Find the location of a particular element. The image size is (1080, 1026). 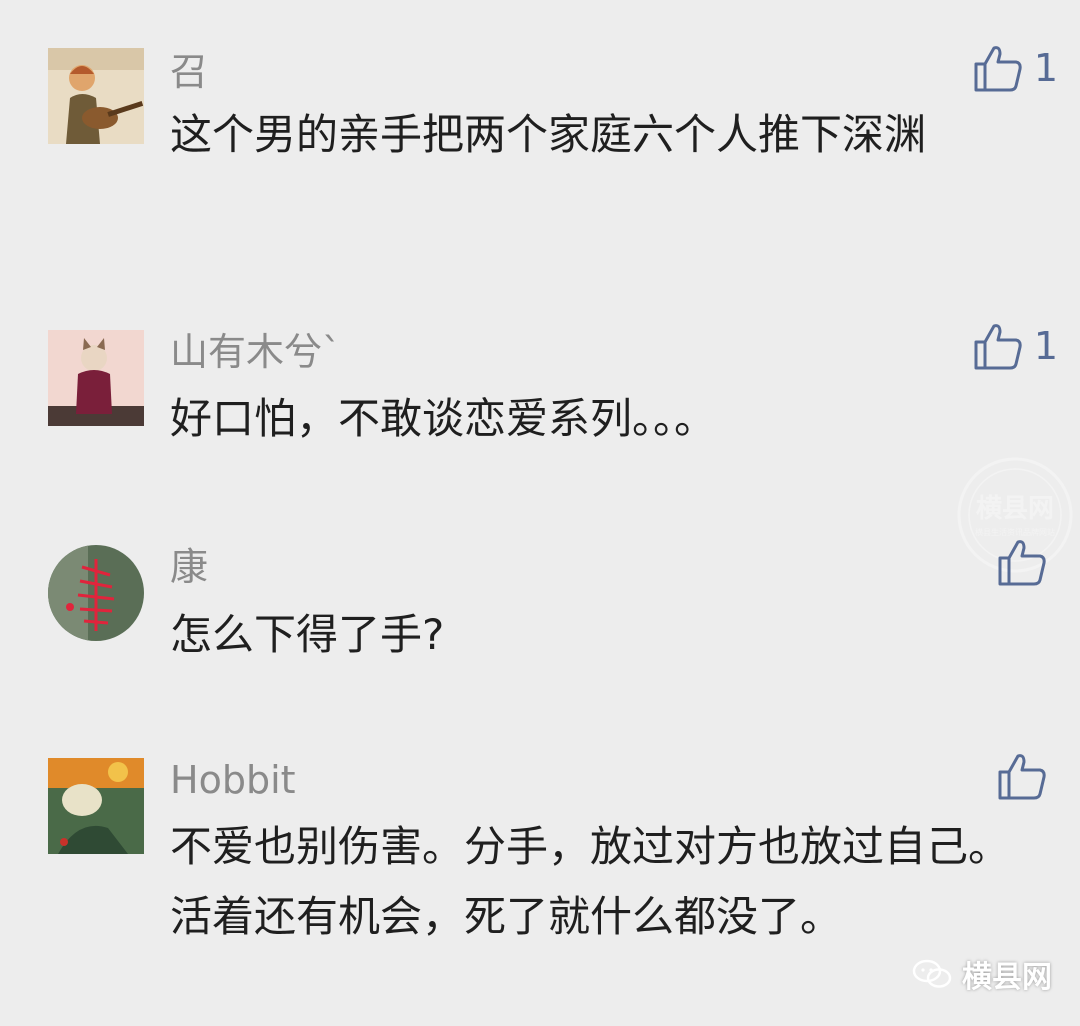

painting-avatar-icon is located at coordinates (96, 806).